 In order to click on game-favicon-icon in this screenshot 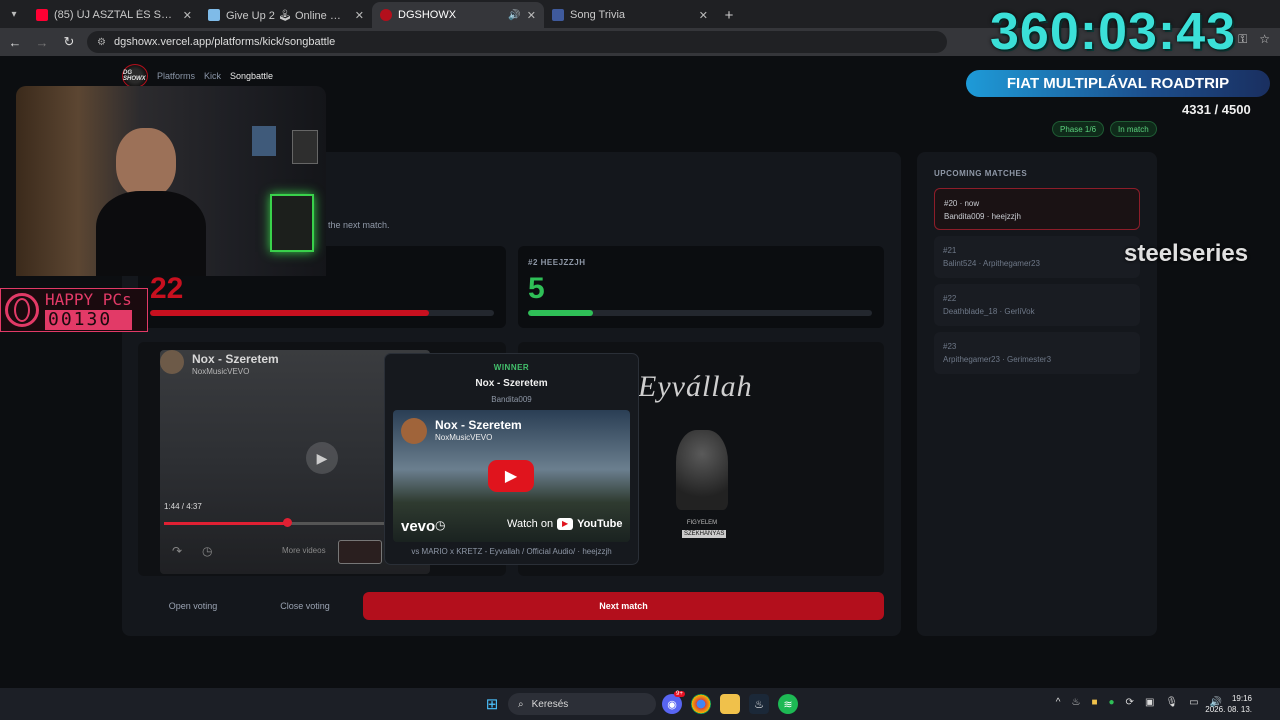, I will do `click(214, 15)`.